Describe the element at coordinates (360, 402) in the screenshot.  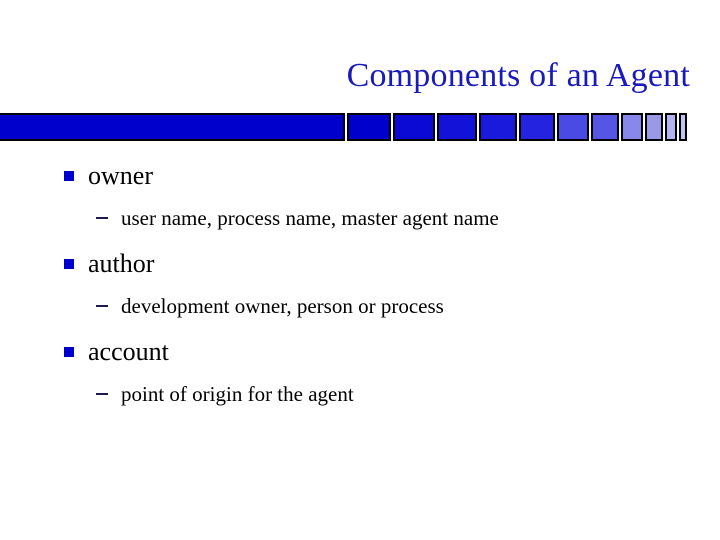
I see `bullet-level2: point of origin for the agent` at that location.